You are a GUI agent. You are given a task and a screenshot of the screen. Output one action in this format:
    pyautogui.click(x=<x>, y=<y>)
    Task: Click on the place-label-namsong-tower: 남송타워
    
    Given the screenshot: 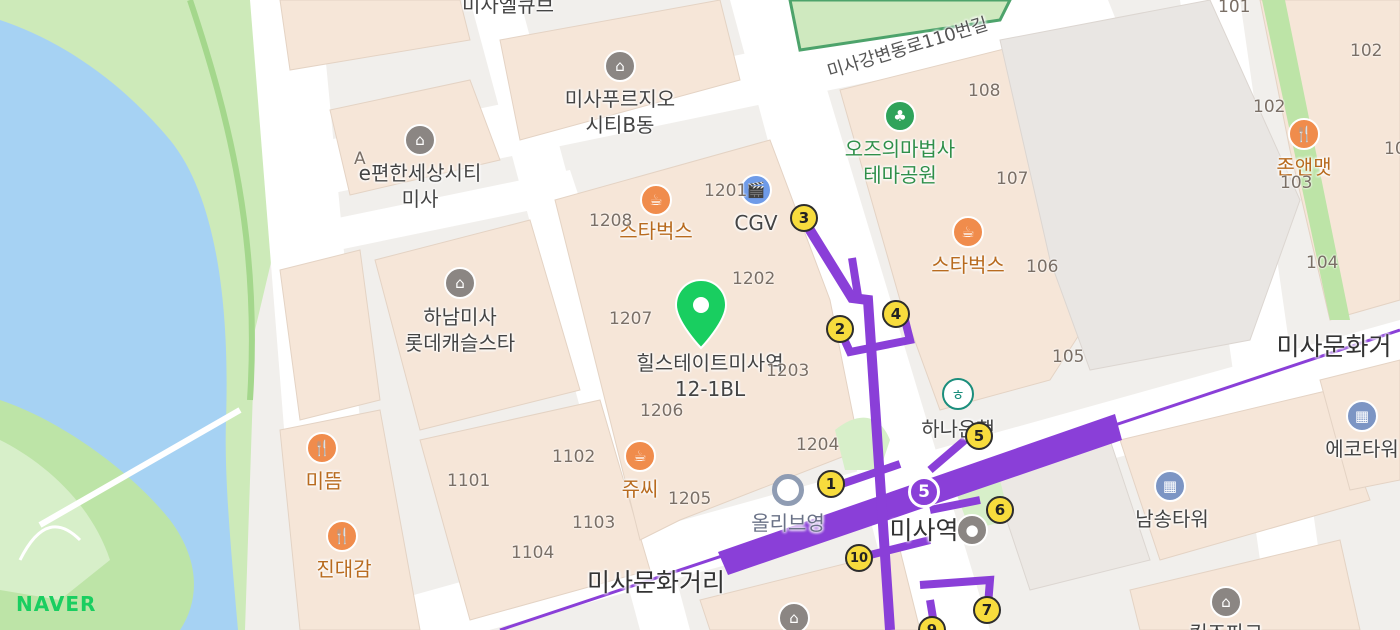 What is the action you would take?
    pyautogui.click(x=1172, y=519)
    